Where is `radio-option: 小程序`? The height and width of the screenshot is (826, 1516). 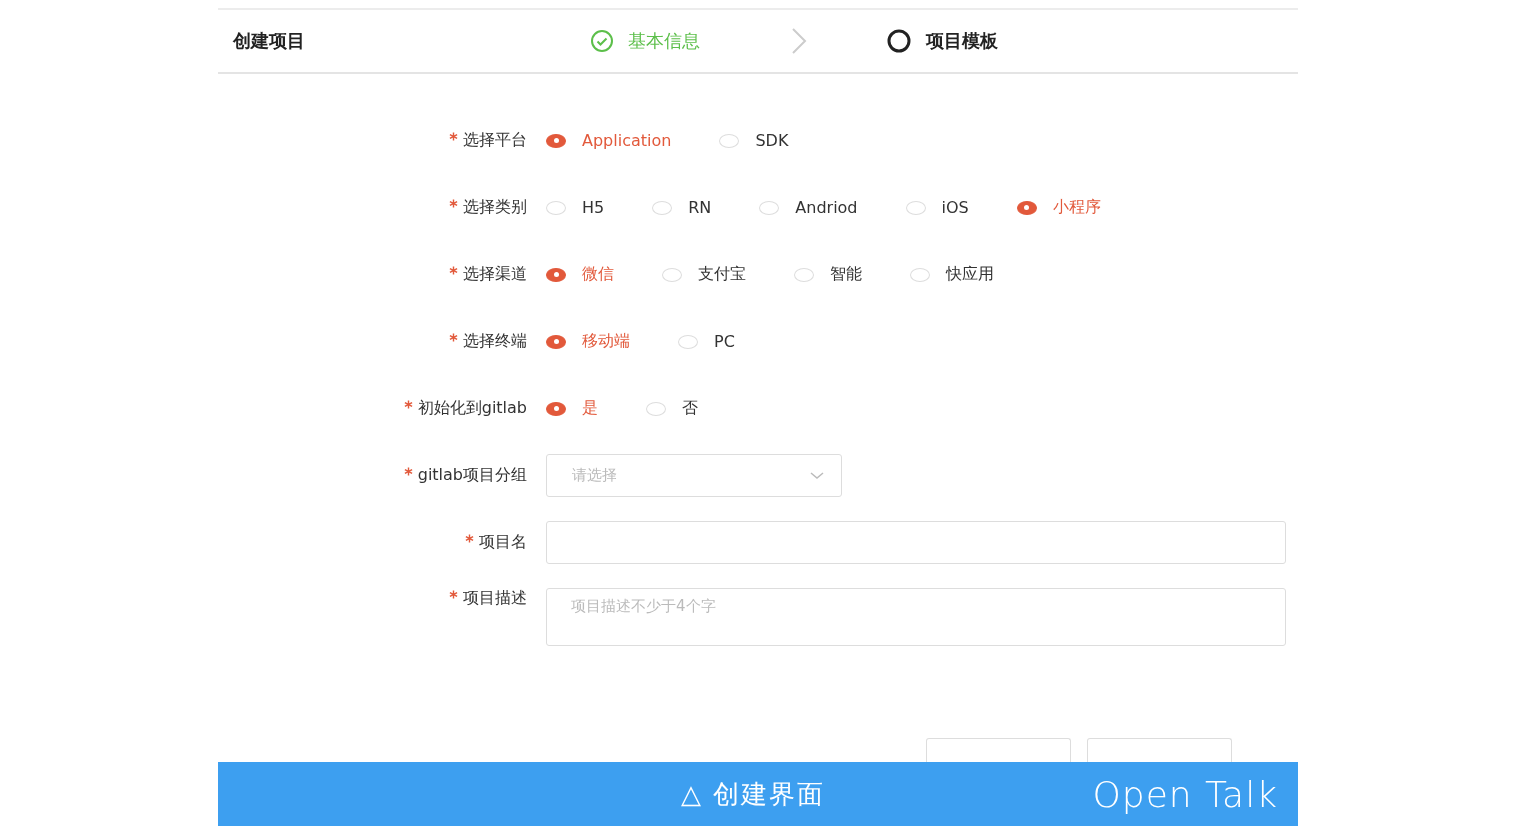
radio-option: 小程序 is located at coordinates (1058, 207).